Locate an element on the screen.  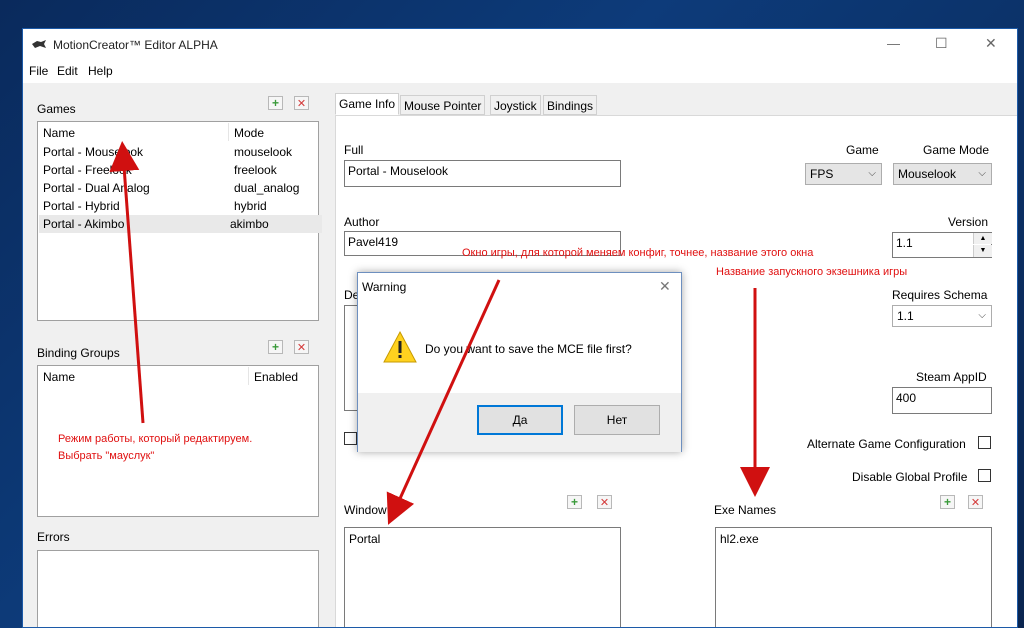
arrow-to-window is located at coordinates (443, 402).